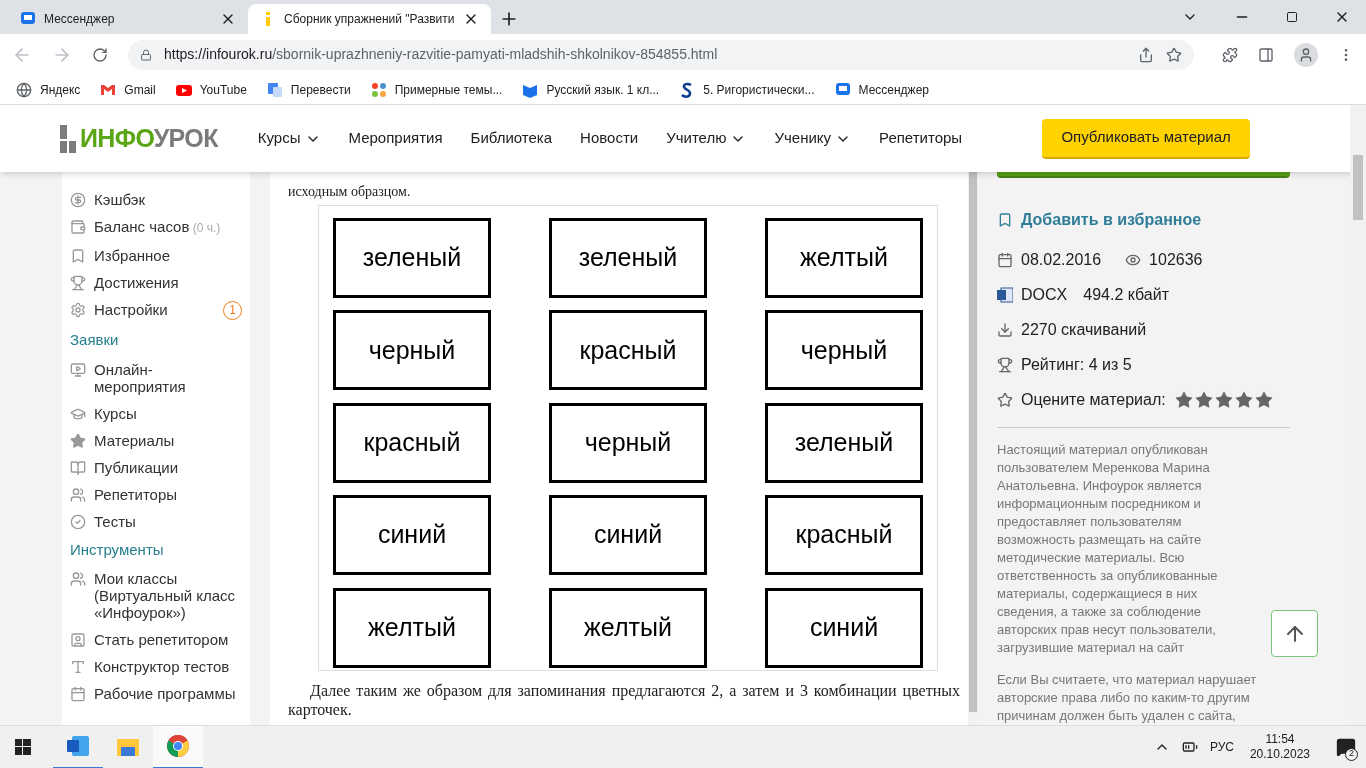 This screenshot has width=1366, height=768. What do you see at coordinates (95, 340) in the screenshot?
I see `section-heading: Заявки` at bounding box center [95, 340].